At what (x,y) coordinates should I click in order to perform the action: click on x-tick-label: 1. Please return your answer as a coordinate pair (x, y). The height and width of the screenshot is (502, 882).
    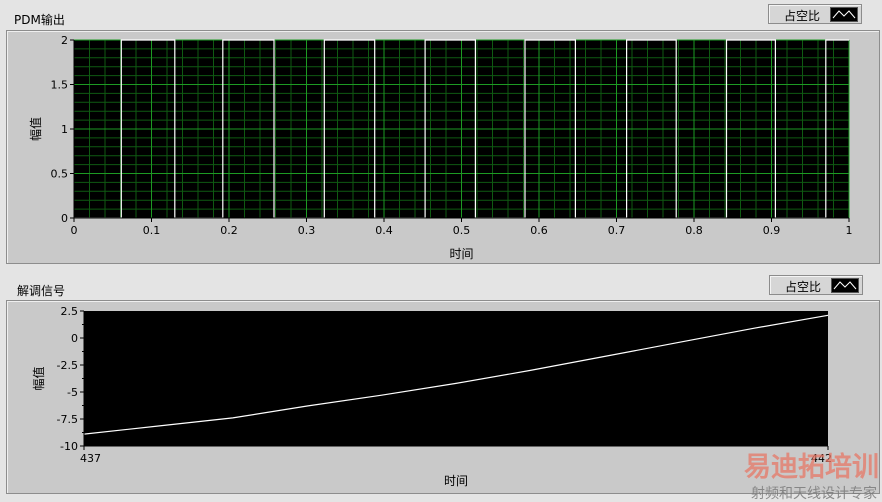
    Looking at the image, I should click on (849, 230).